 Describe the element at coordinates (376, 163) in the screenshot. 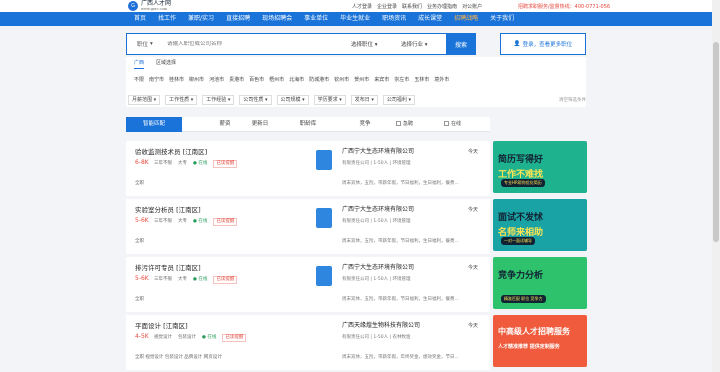

I see `company-info: 有限责任公司 | 1-50人 | 环境管理` at that location.